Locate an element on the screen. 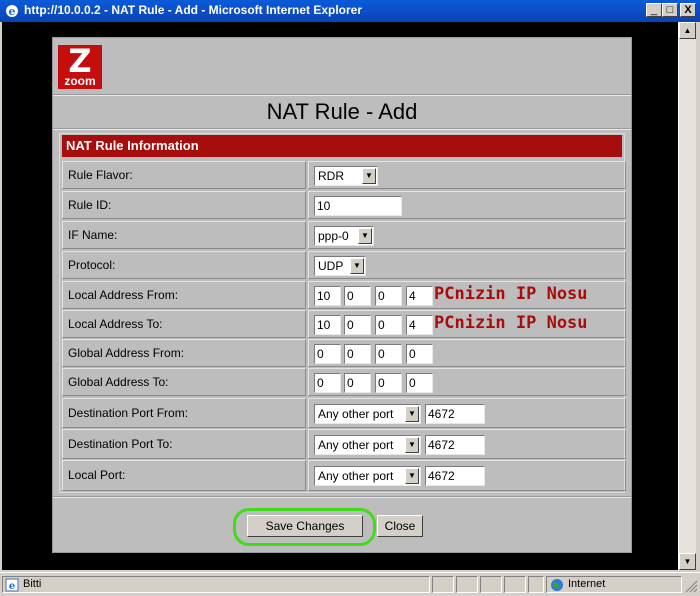  global-to-octet-3: 0 is located at coordinates (388, 383).